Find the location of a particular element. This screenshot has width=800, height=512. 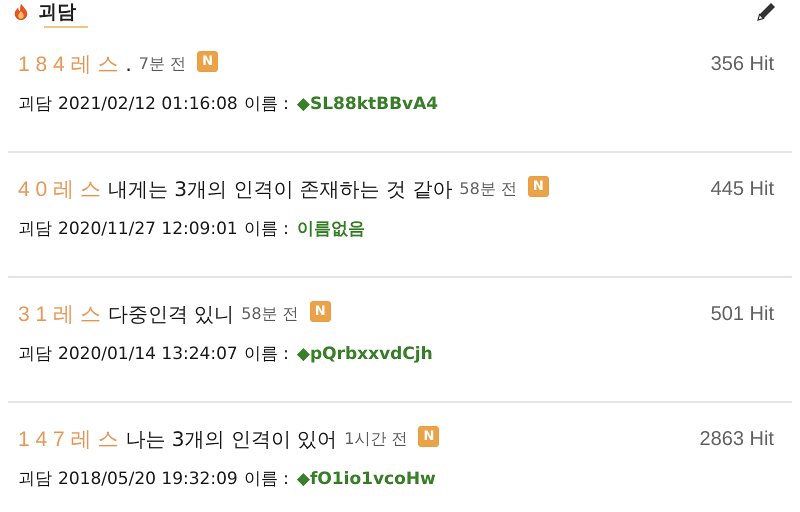

hit-count: 2863 Hit is located at coordinates (737, 439).